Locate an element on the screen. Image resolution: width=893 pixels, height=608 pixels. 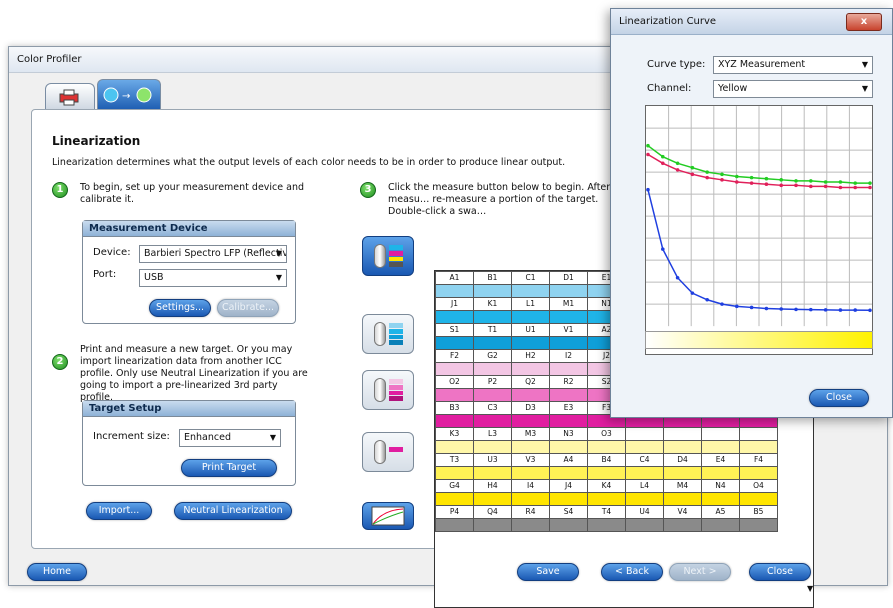
device-select: Barbieri Spectro LFP (Reflectiv ▼ is located at coordinates (213, 254).